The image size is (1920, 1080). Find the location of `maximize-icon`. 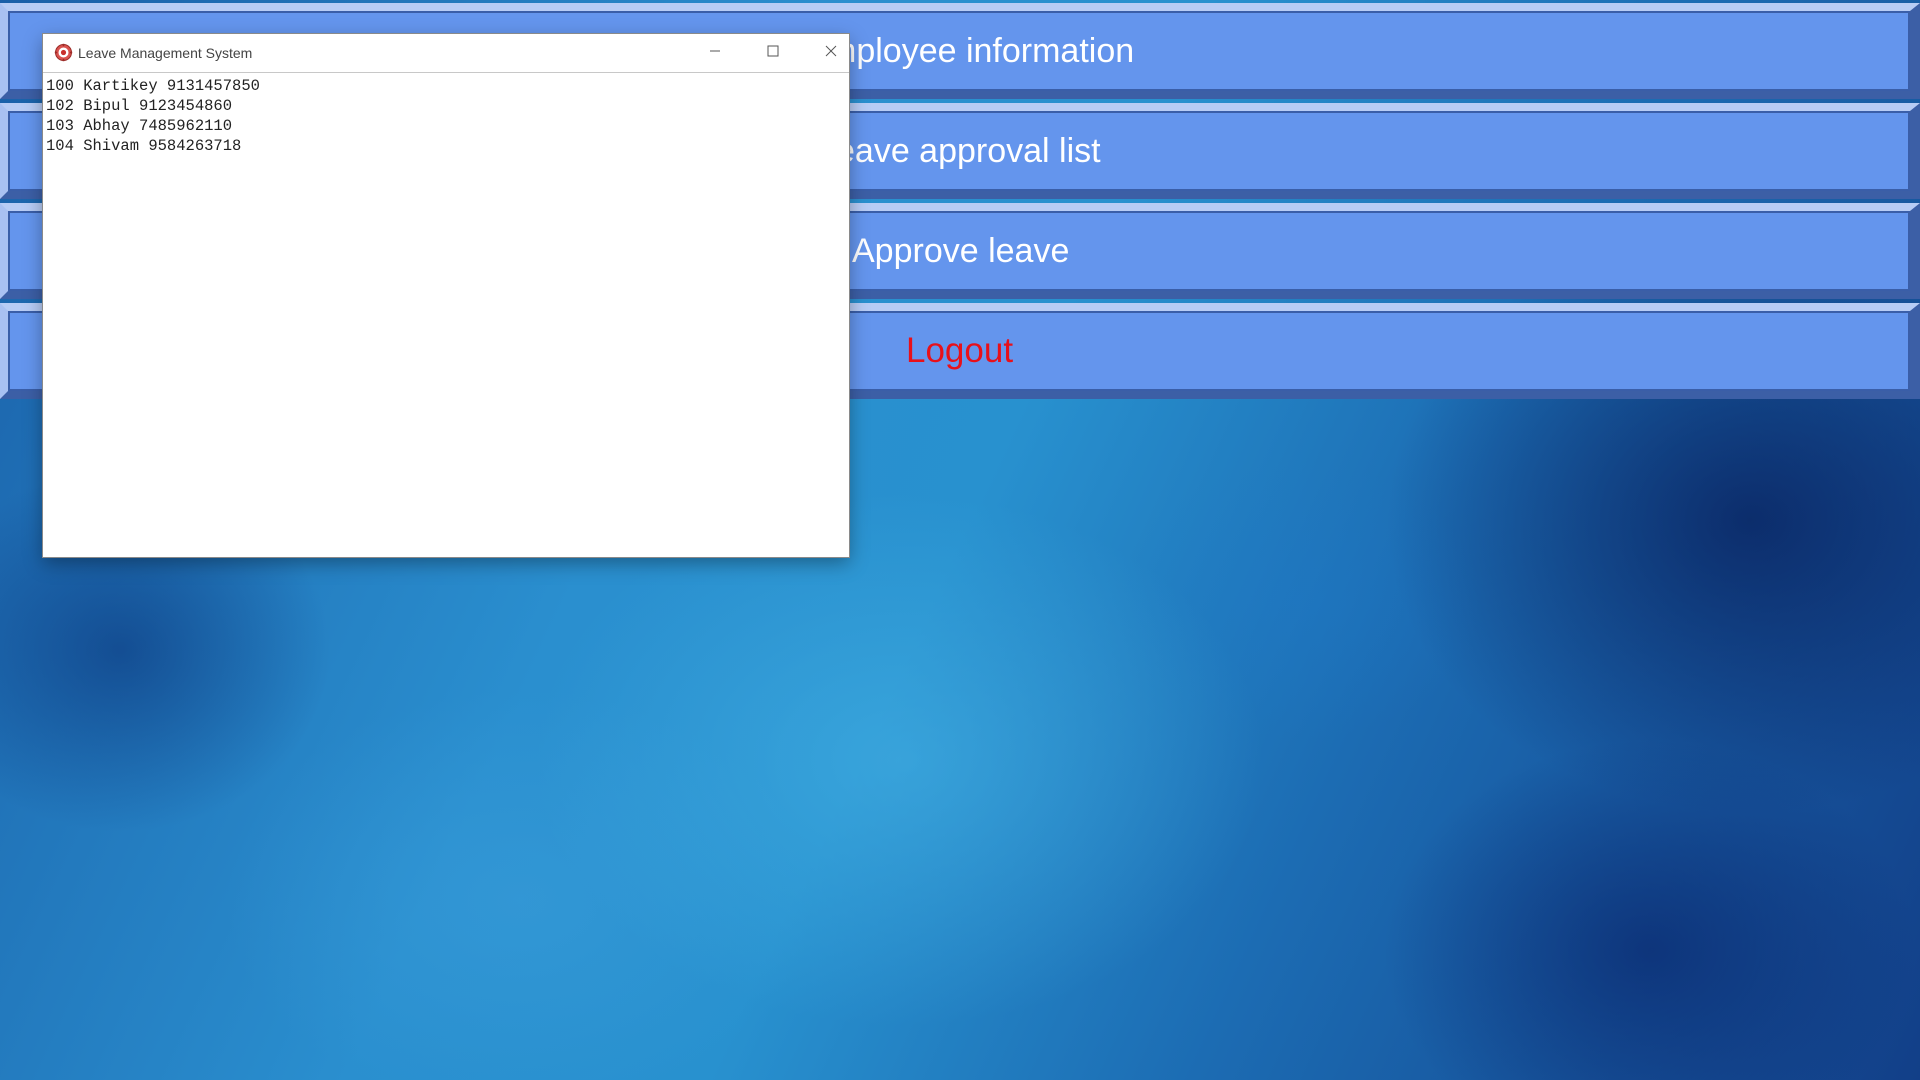

maximize-icon is located at coordinates (773, 53).